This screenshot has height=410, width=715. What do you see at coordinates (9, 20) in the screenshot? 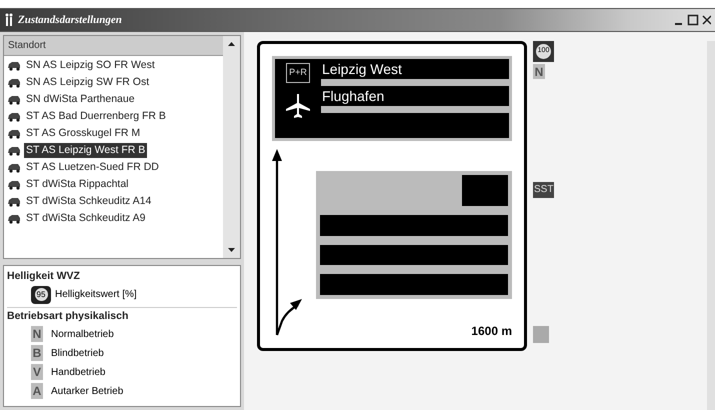
I see `figures-icon` at bounding box center [9, 20].